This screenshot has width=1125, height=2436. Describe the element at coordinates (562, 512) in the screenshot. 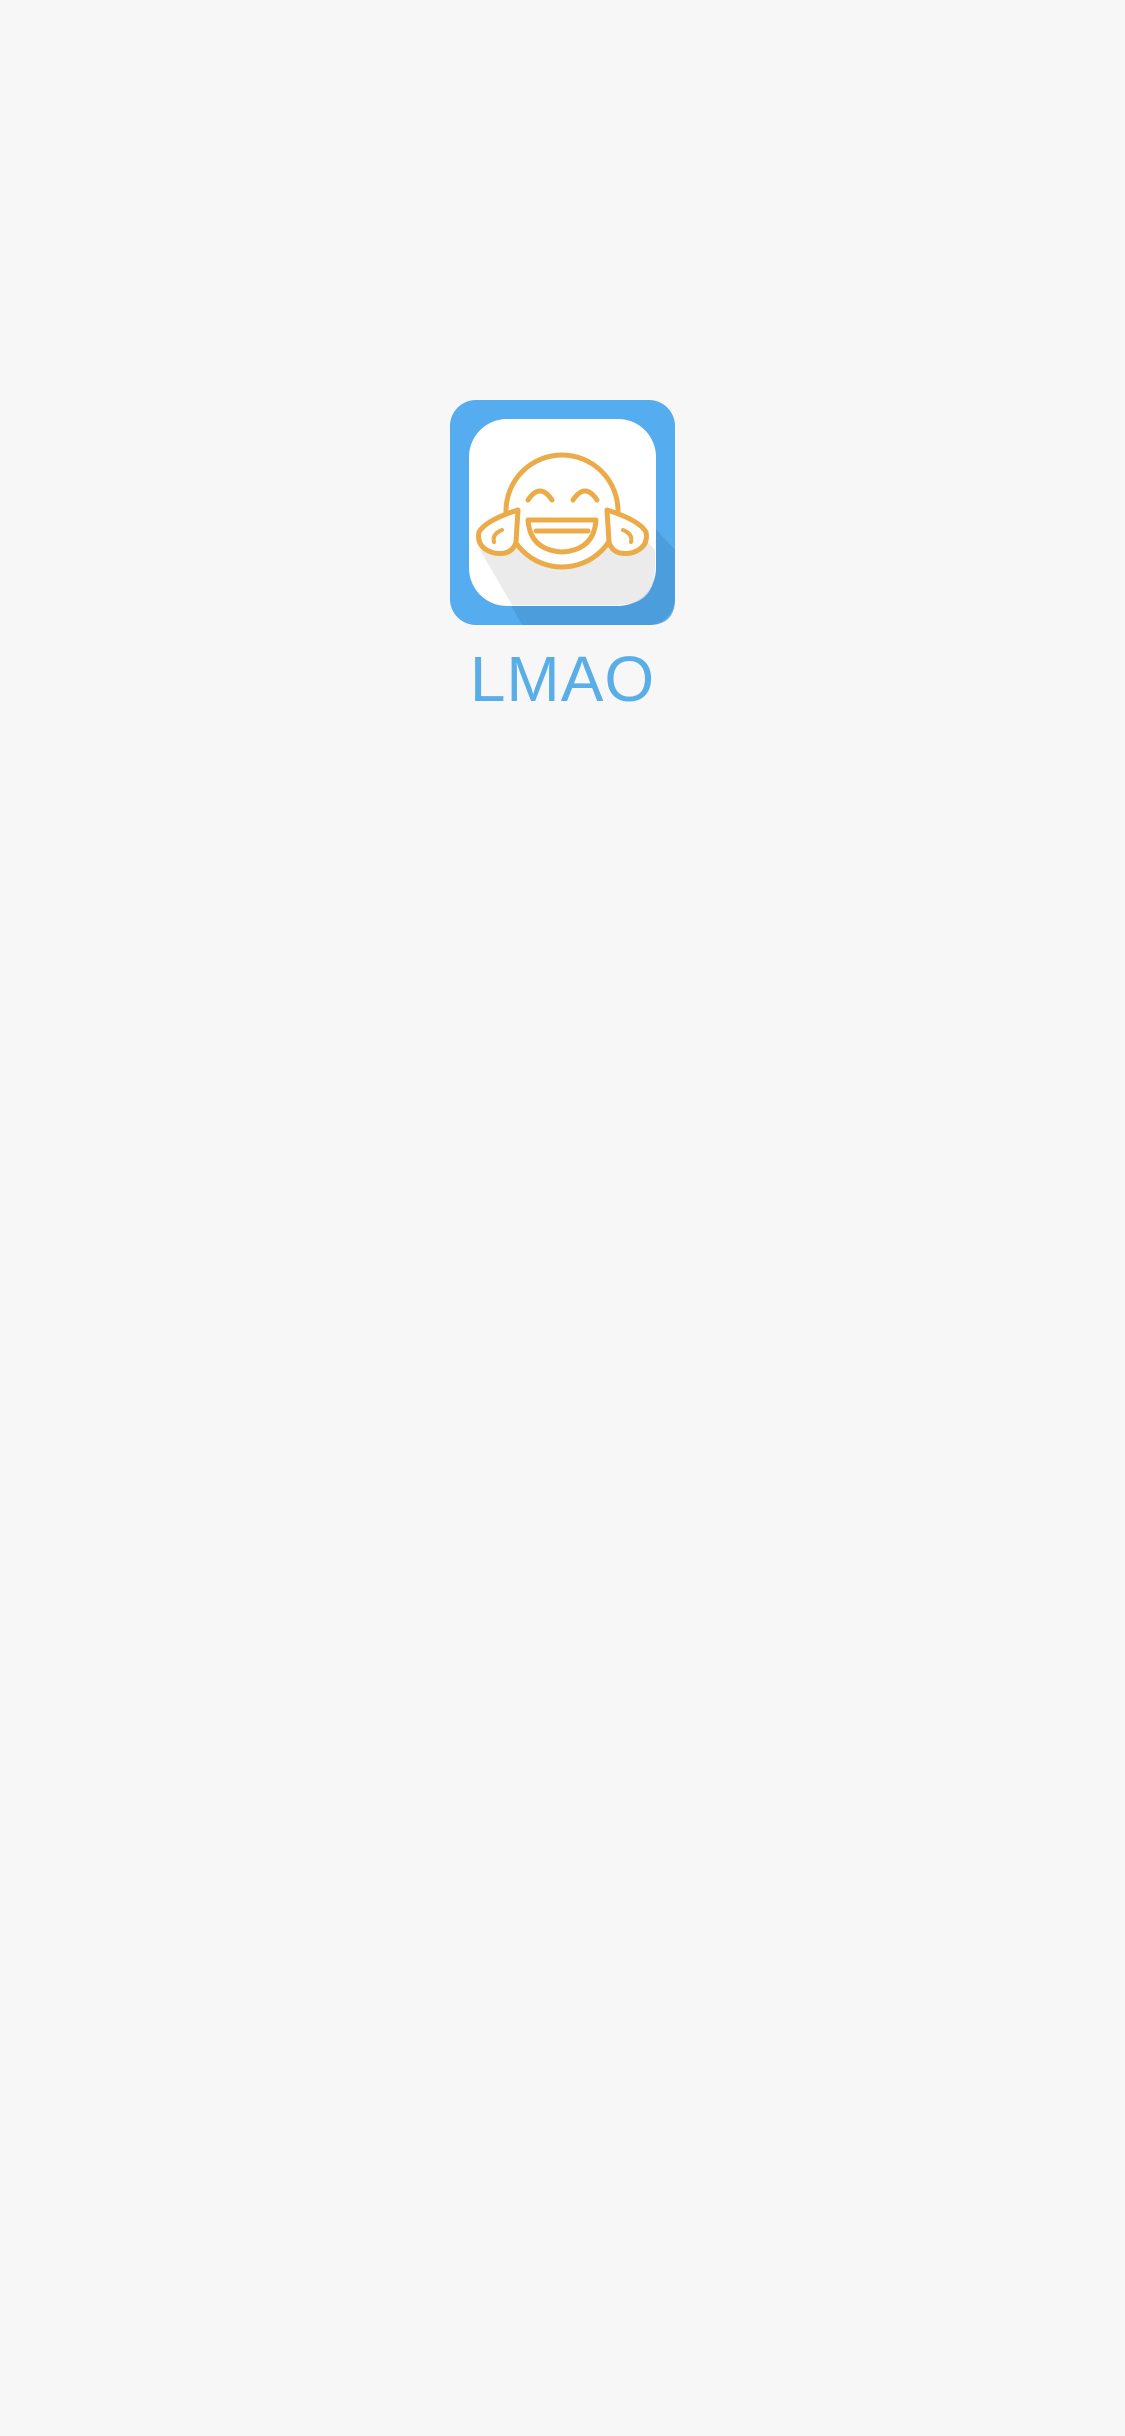

I see `laughing-face-icon` at that location.